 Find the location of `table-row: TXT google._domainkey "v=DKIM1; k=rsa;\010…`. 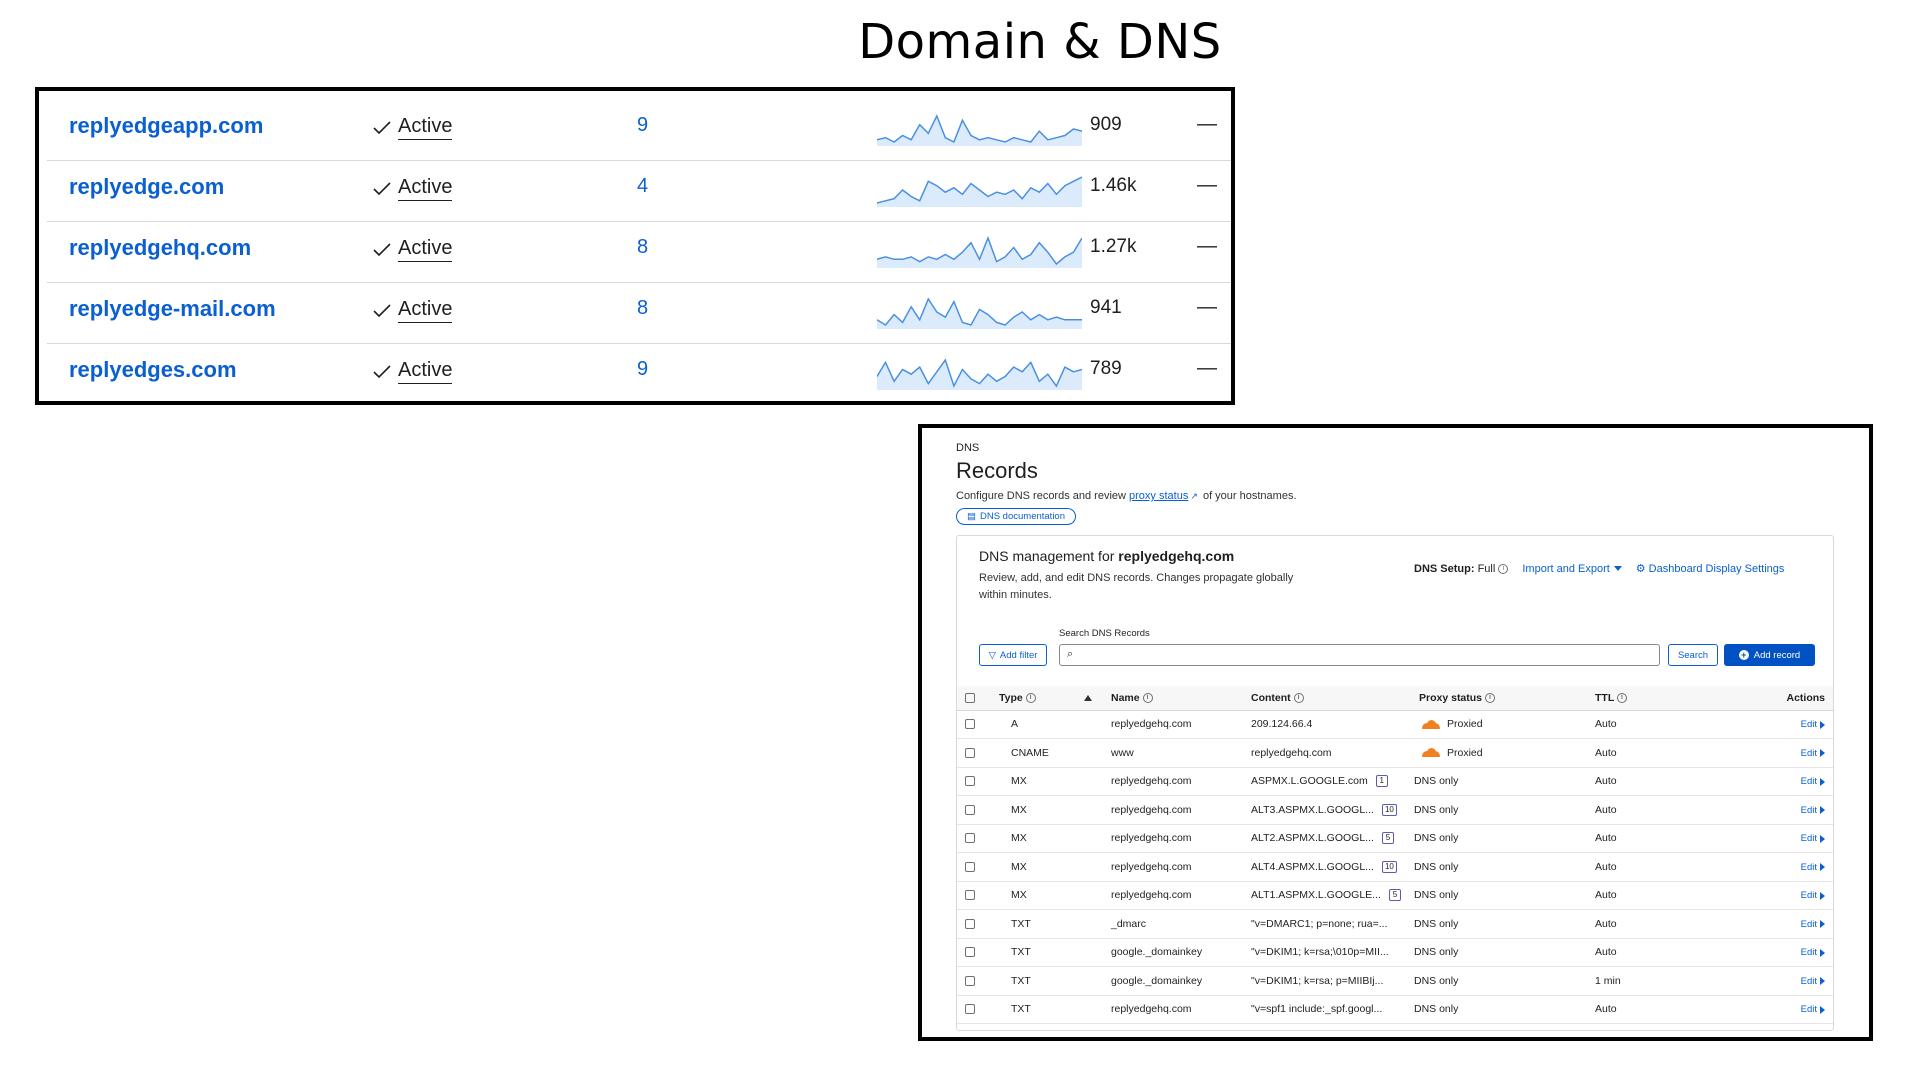

table-row: TXT google._domainkey "v=DKIM1; k=rsa;\010… is located at coordinates (1395, 952).